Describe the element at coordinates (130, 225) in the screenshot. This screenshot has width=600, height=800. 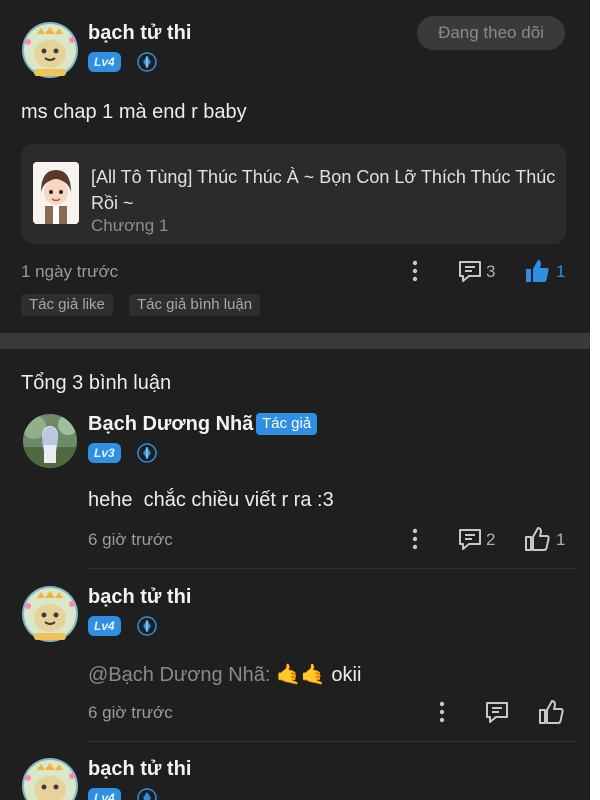
I see `story-chapter: Chương 1` at that location.